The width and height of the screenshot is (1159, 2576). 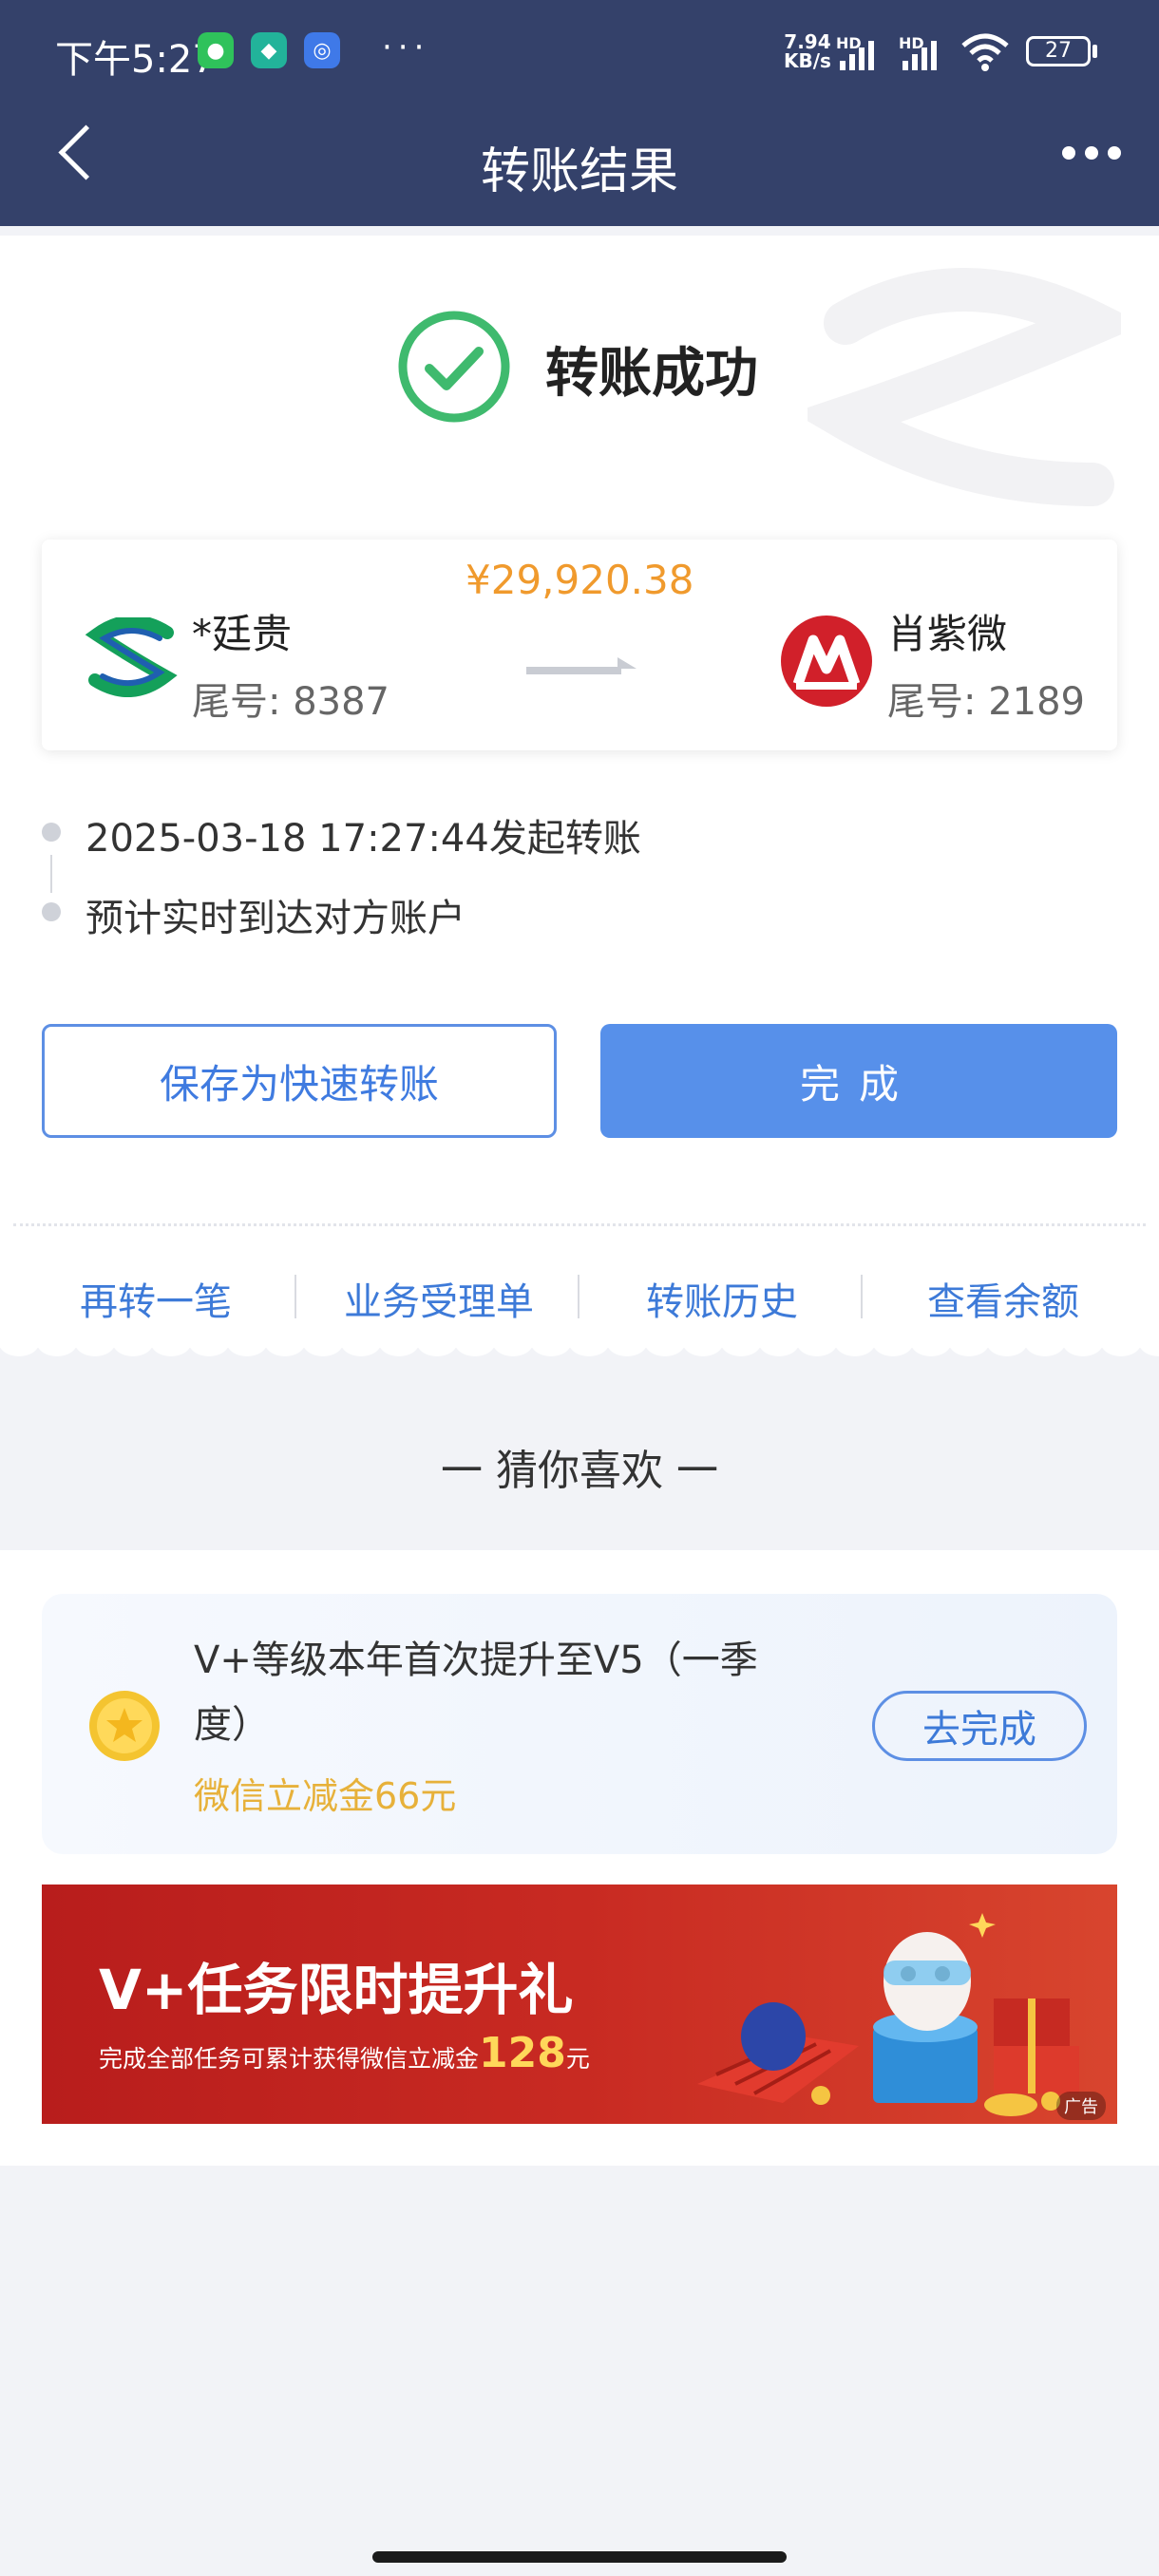 What do you see at coordinates (299, 1081) in the screenshot?
I see `save-quick-transfer-button: 保存为快速转账` at bounding box center [299, 1081].